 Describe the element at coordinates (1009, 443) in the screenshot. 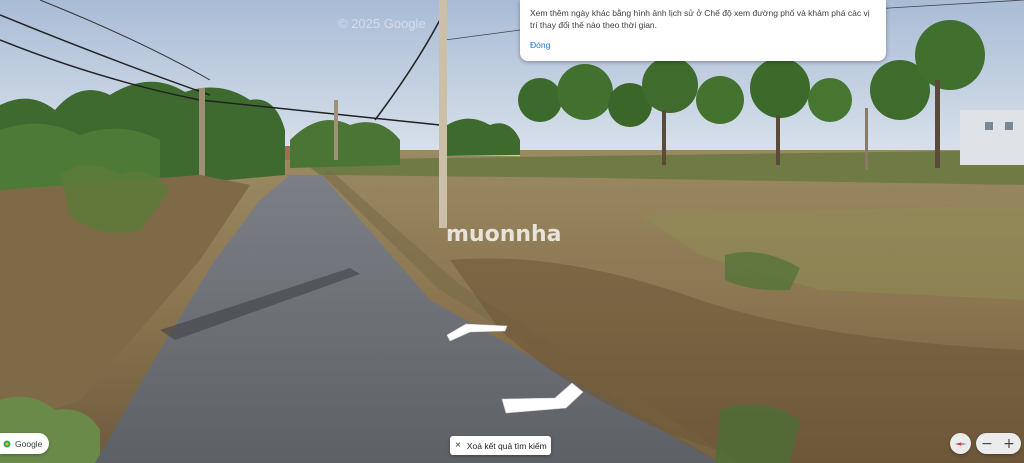

I see `zoom-in-button: +` at that location.